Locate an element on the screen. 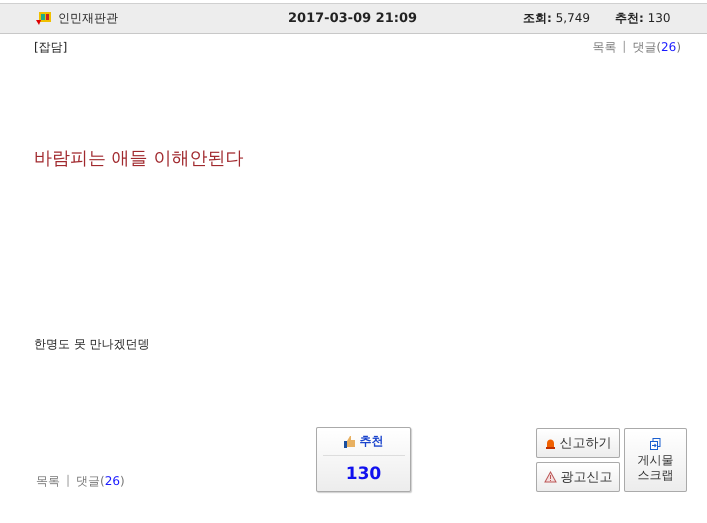  board-name: 인민재판관 is located at coordinates (173, 18).